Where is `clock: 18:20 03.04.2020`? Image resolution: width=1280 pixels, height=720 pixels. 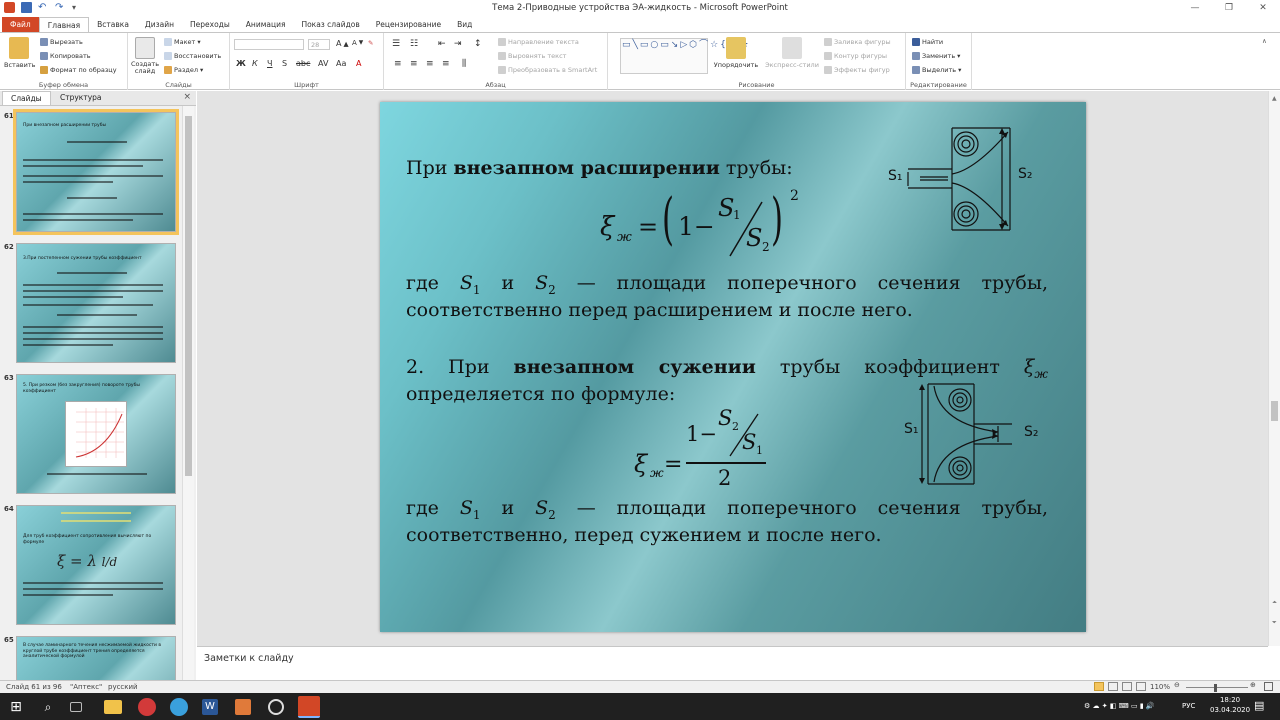
clock: 18:20 03.04.2020 is located at coordinates (1230, 705).